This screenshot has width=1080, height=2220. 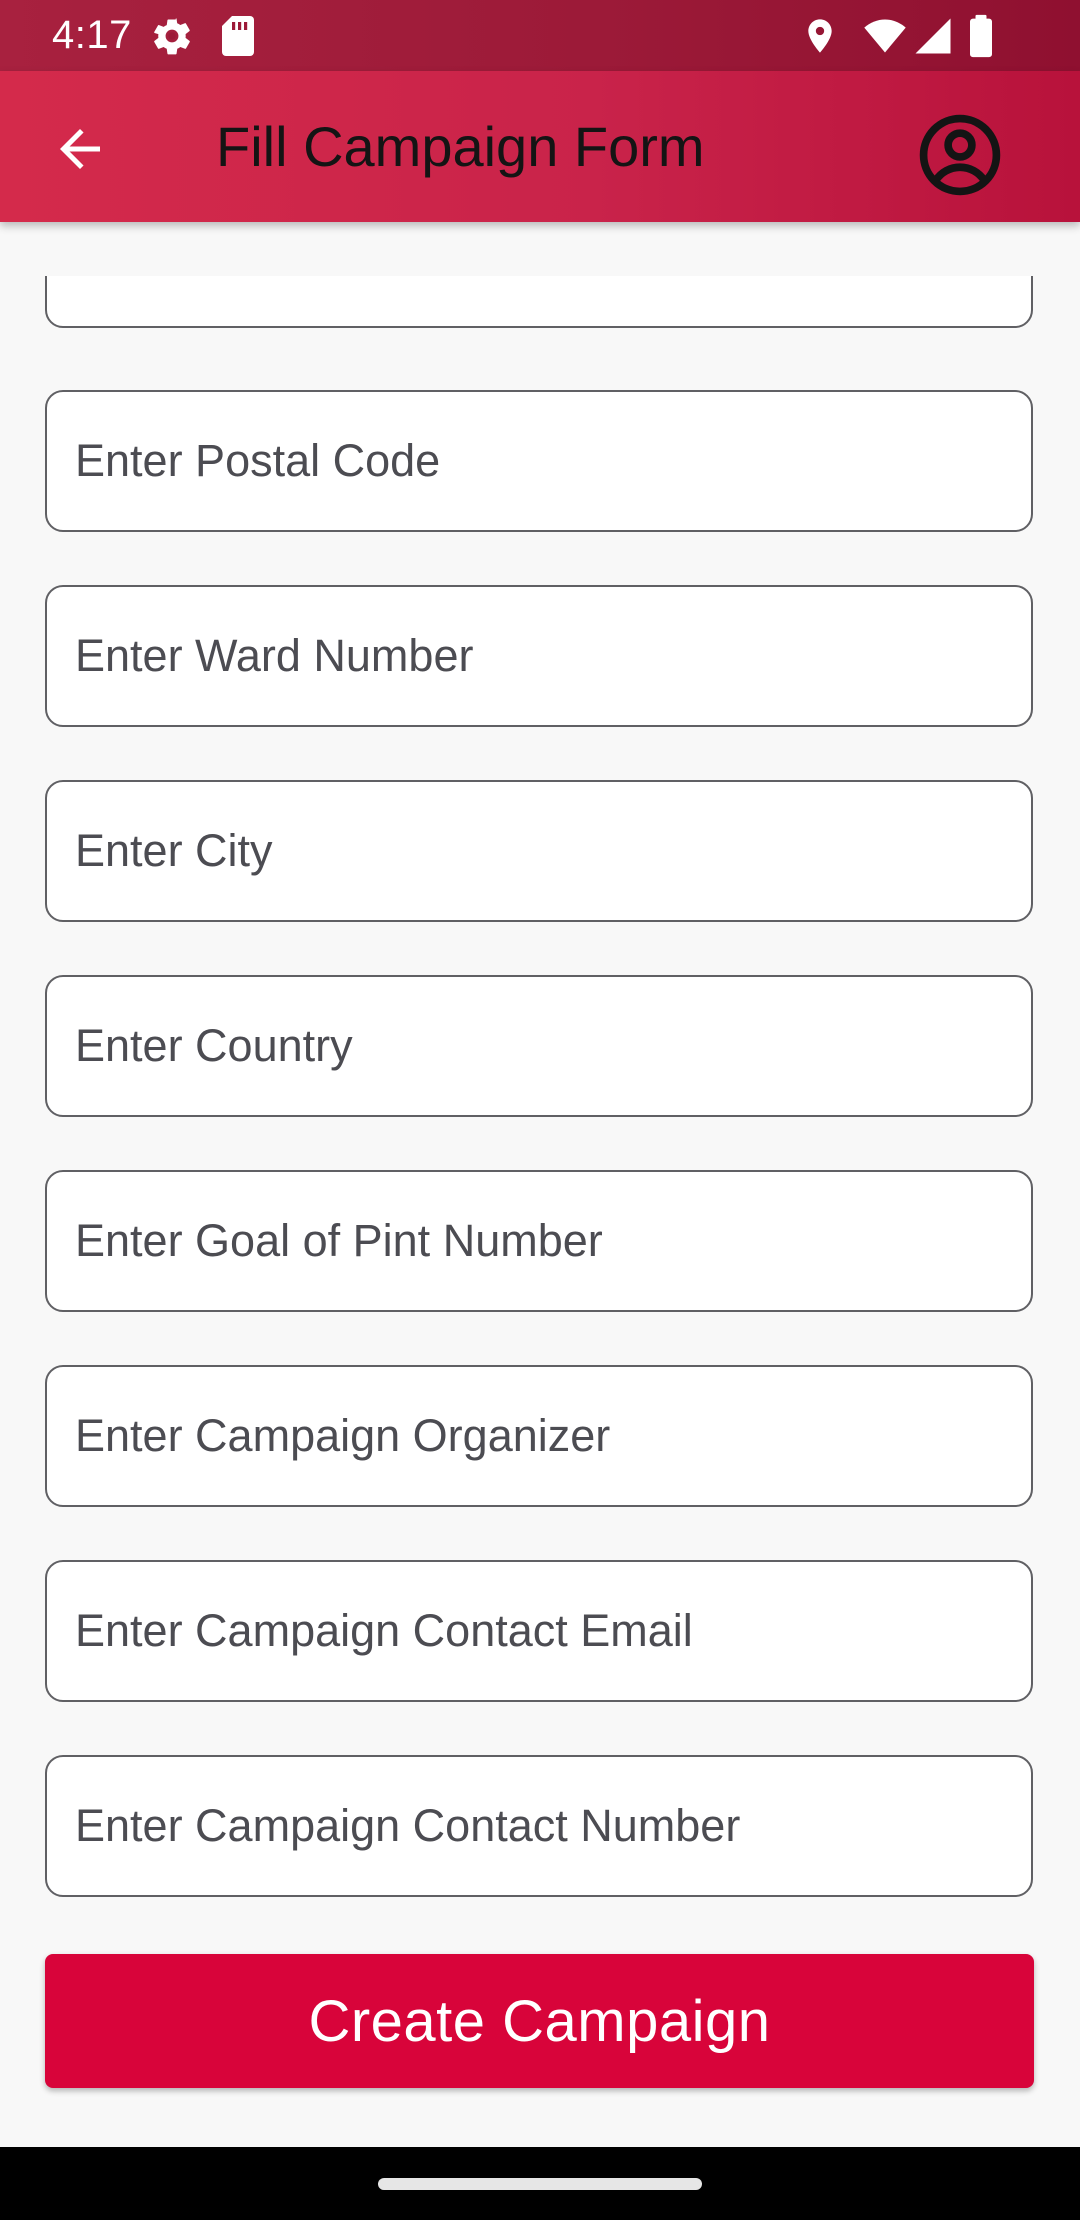 I want to click on status-bar: 4:17, so click(x=540, y=35).